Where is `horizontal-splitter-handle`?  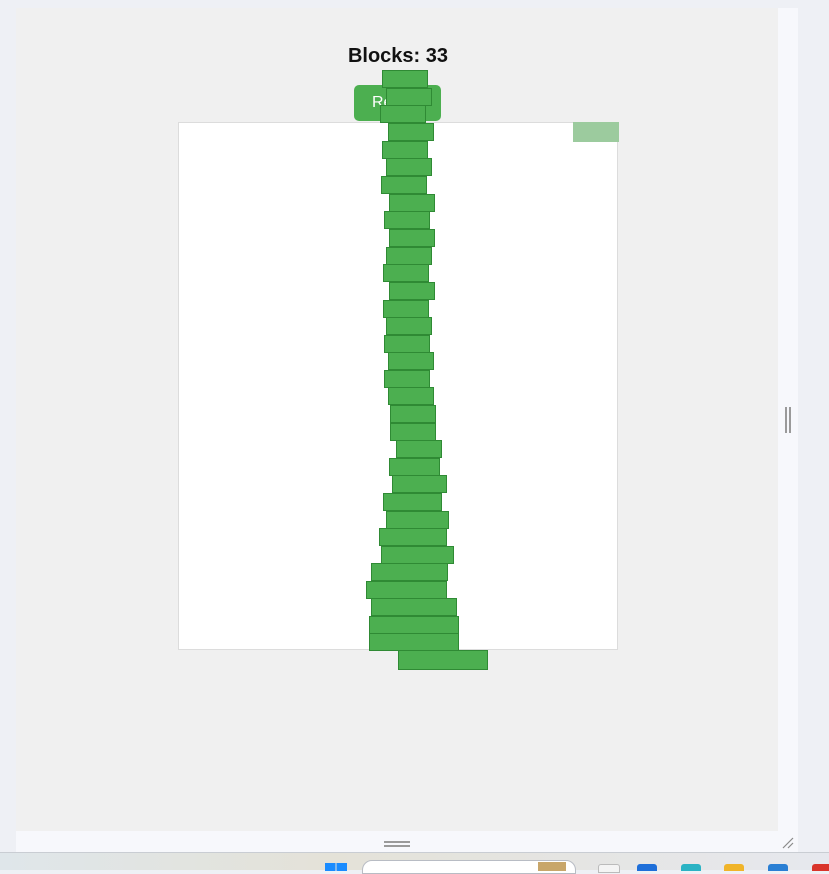 horizontal-splitter-handle is located at coordinates (397, 844).